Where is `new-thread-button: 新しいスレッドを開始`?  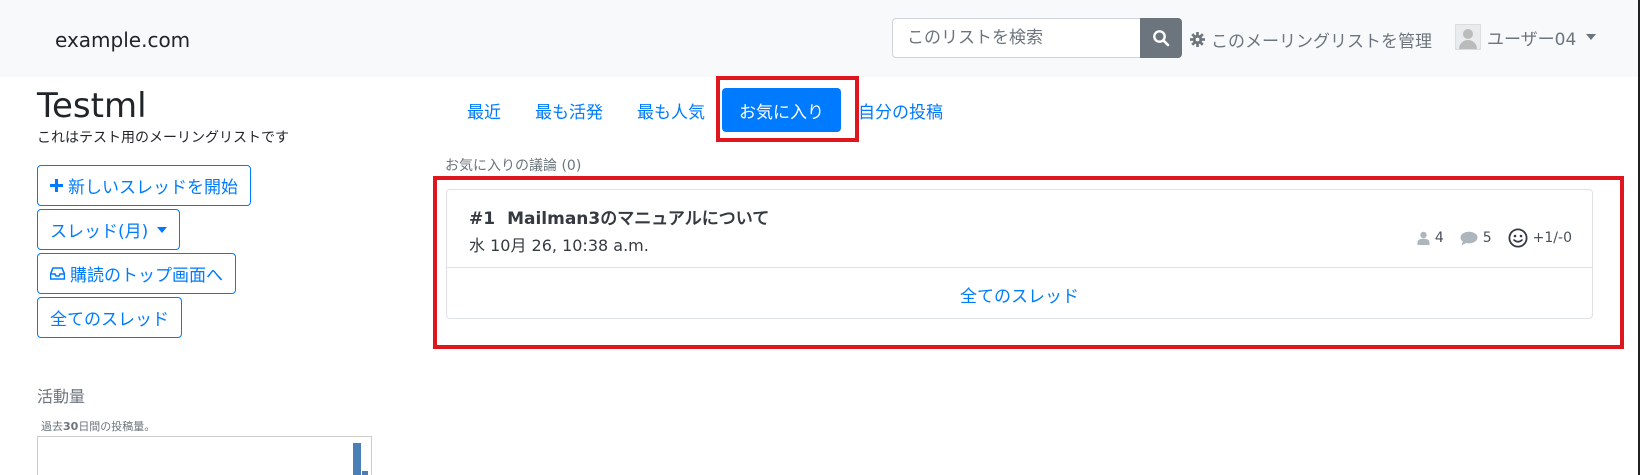
new-thread-button: 新しいスレッドを開始 is located at coordinates (144, 185).